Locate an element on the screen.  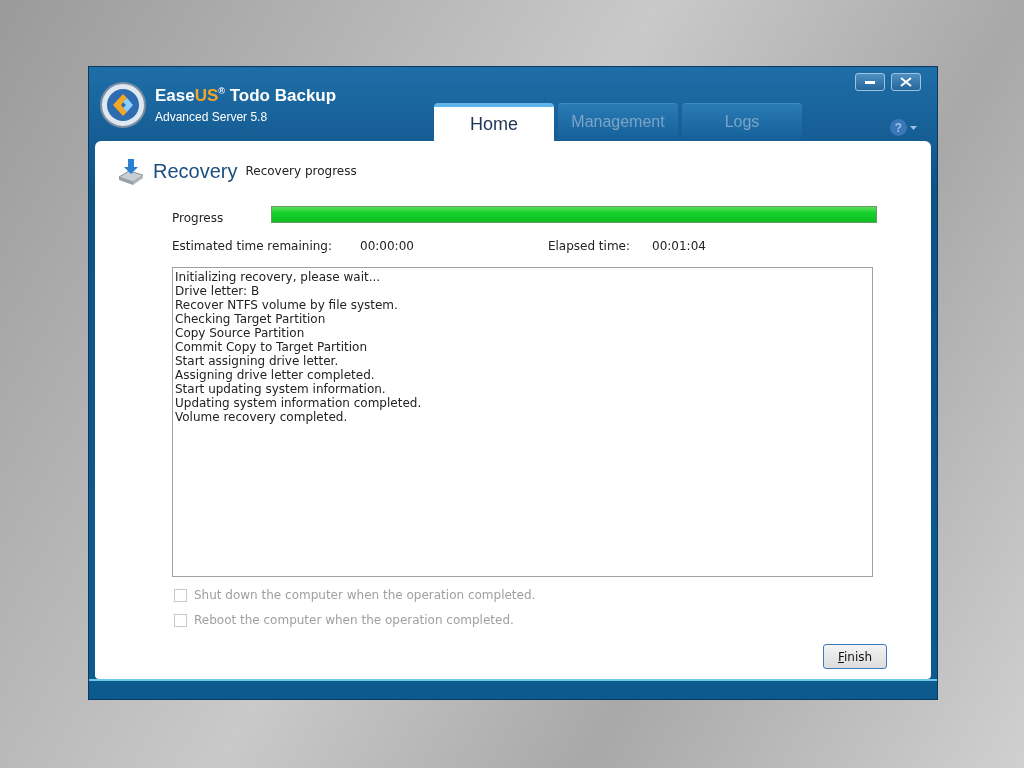
drive-download-icon is located at coordinates (131, 171).